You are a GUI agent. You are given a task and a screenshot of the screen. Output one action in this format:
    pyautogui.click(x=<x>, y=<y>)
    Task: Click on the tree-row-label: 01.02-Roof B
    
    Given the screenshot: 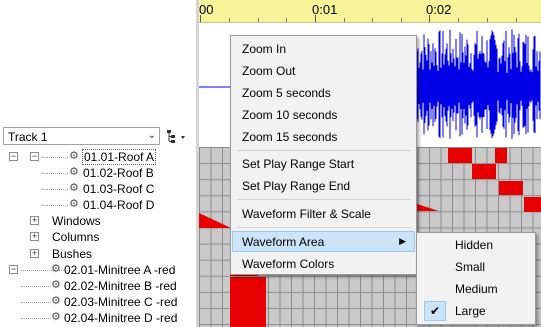 What is the action you would take?
    pyautogui.click(x=118, y=173)
    